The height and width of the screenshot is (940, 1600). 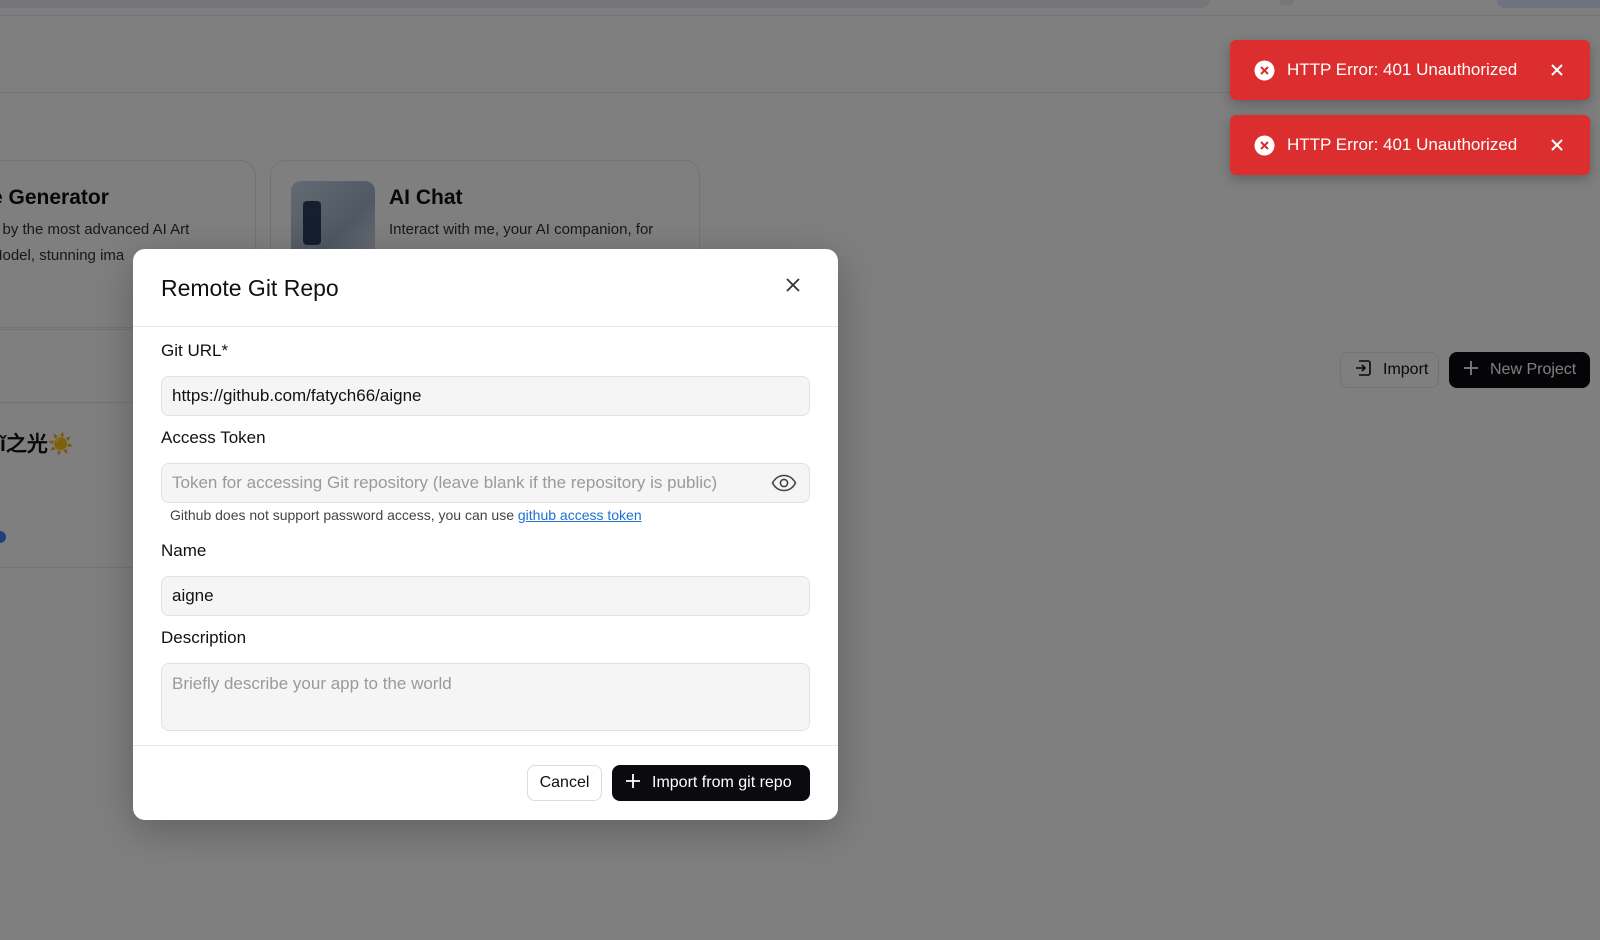 What do you see at coordinates (485, 596) in the screenshot?
I see `name-input` at bounding box center [485, 596].